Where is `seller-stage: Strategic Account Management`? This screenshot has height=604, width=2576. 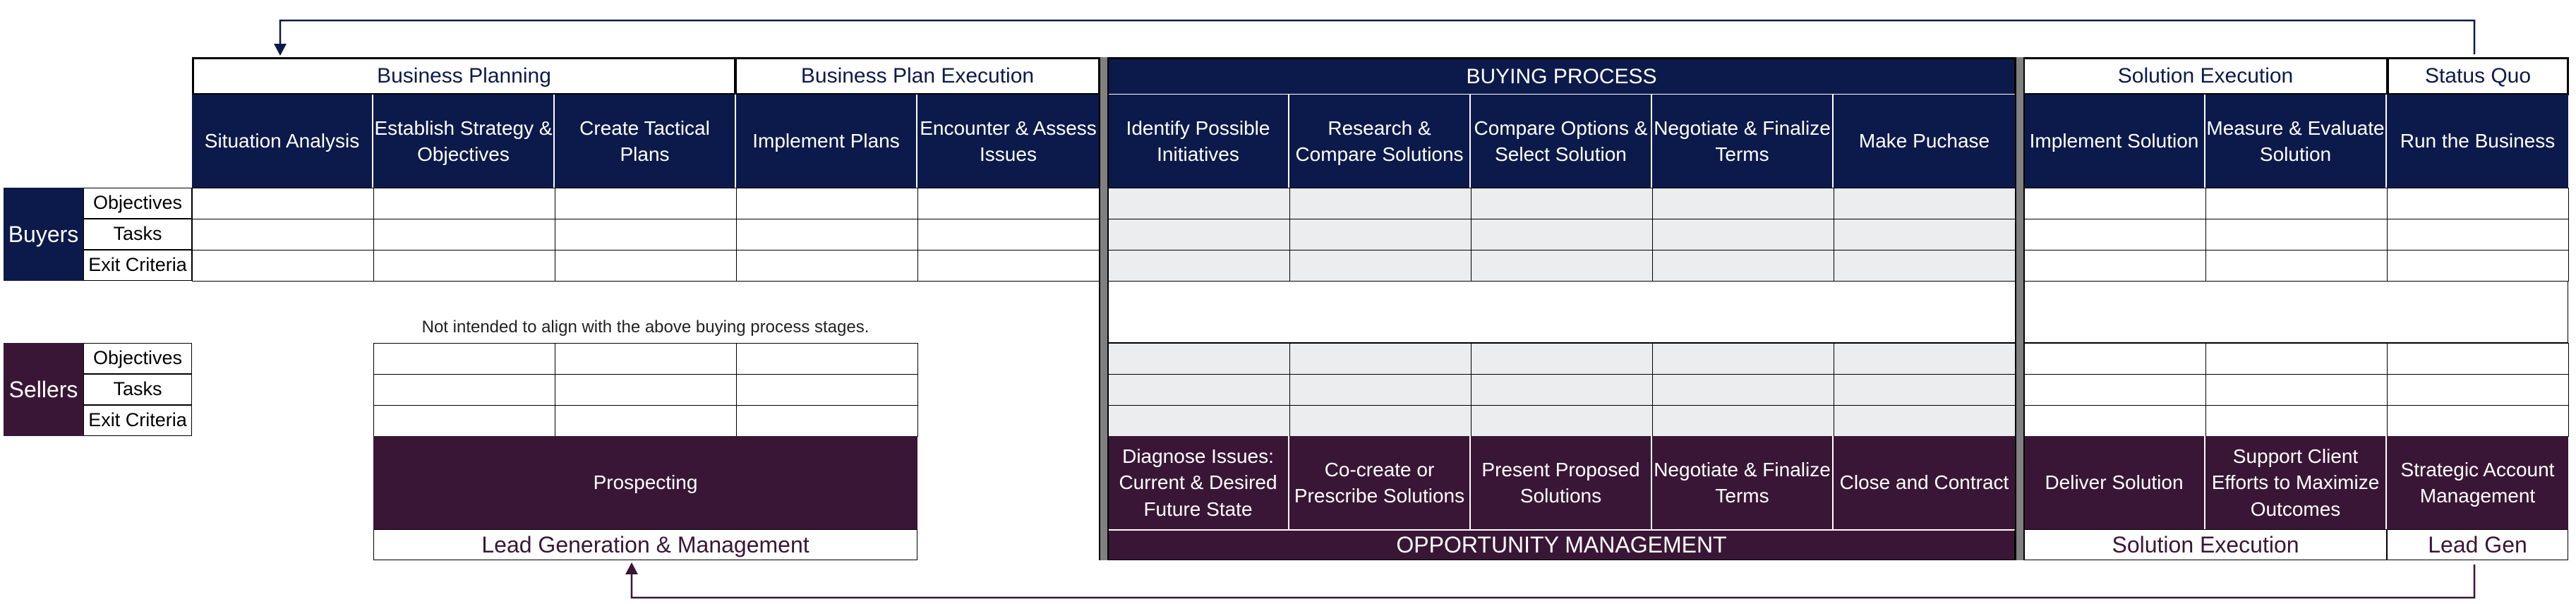
seller-stage: Strategic Account Management is located at coordinates (2477, 482).